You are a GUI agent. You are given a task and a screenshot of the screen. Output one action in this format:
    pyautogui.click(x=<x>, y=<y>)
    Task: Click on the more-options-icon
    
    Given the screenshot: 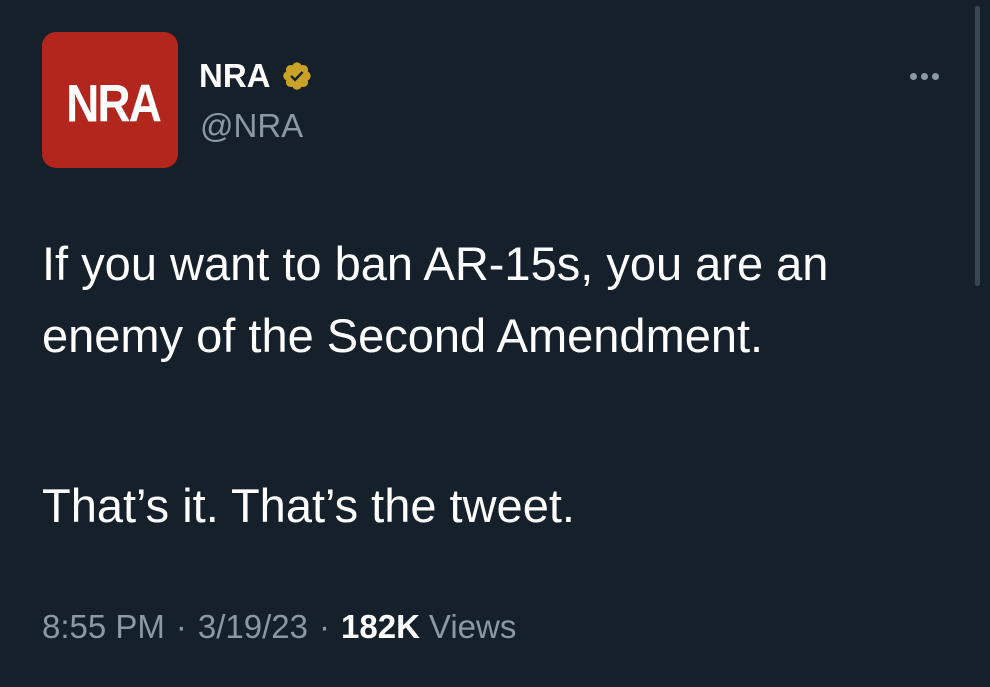 What is the action you would take?
    pyautogui.click(x=924, y=76)
    